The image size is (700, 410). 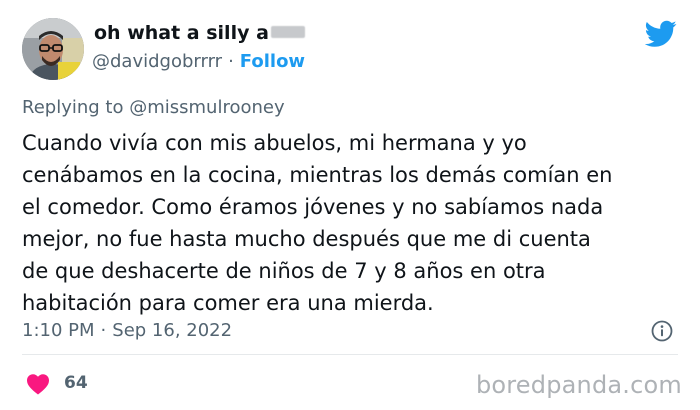 What do you see at coordinates (53, 49) in the screenshot?
I see `avatar` at bounding box center [53, 49].